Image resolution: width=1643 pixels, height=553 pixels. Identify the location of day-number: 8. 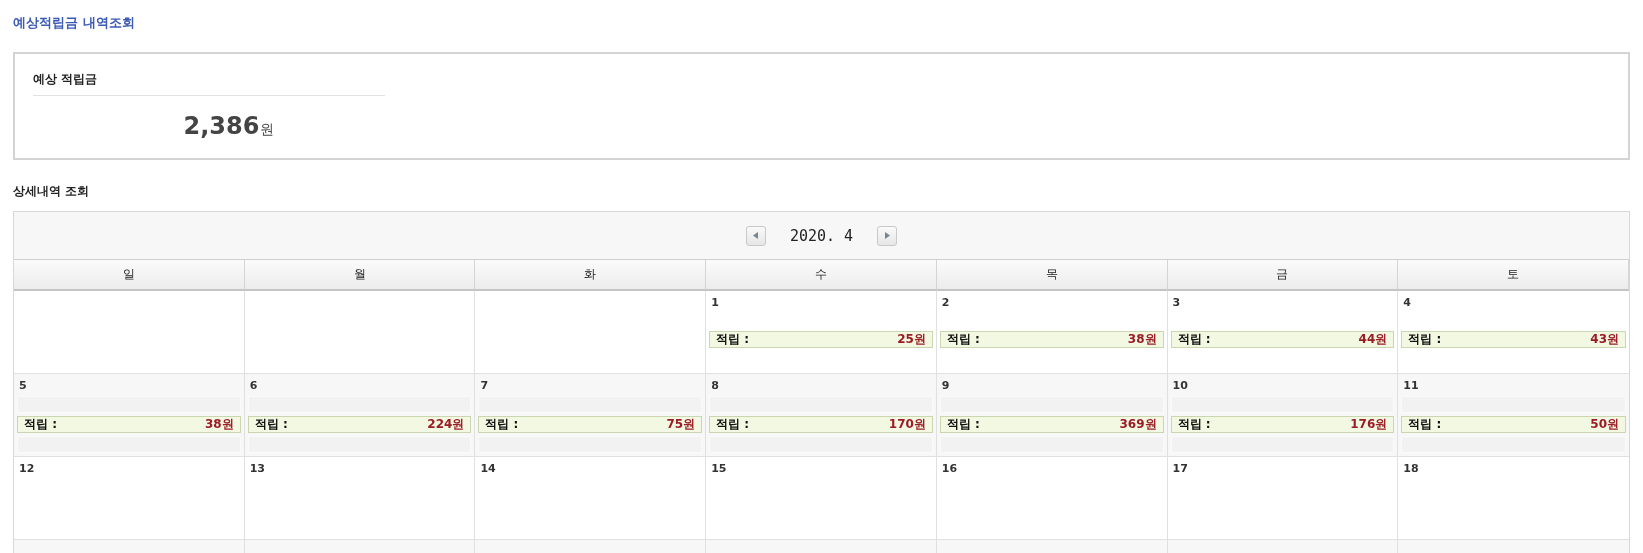
(715, 386).